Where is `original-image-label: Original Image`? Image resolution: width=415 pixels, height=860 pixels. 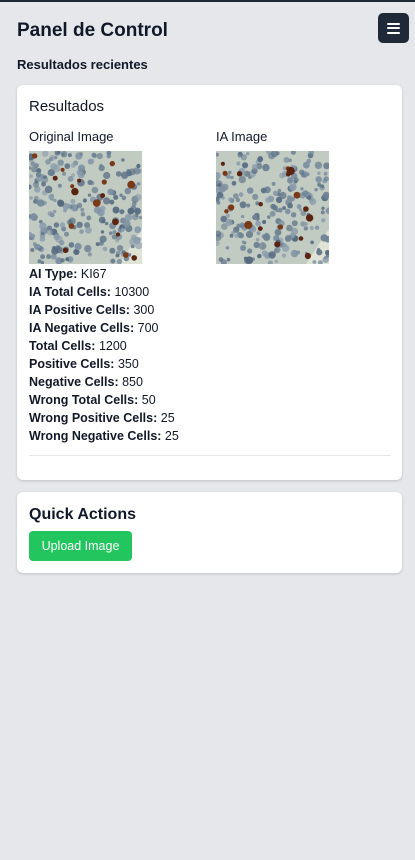 original-image-label: Original Image is located at coordinates (71, 136).